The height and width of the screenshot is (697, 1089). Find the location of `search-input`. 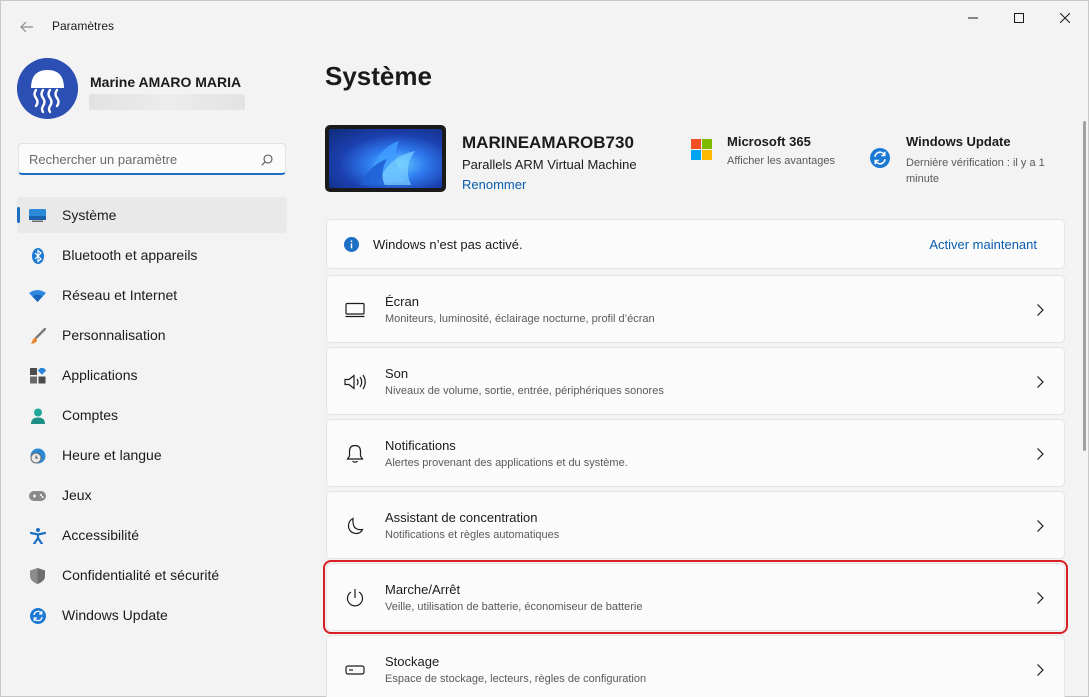

search-input is located at coordinates (139, 159).